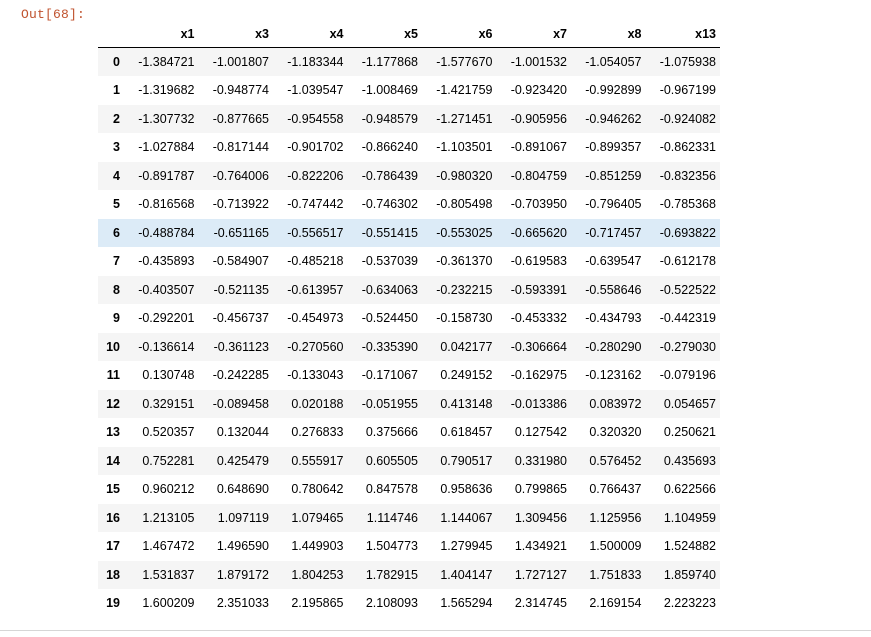 This screenshot has height=637, width=871. What do you see at coordinates (315, 90) in the screenshot?
I see `table-cell: -1.039547` at bounding box center [315, 90].